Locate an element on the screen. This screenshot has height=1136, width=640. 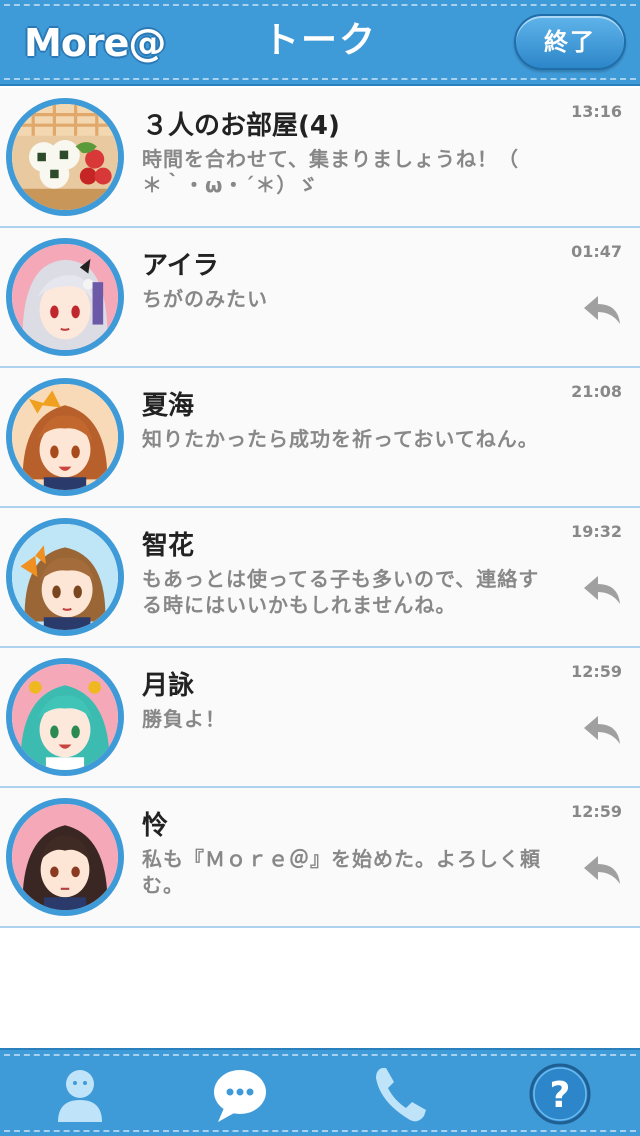
help-icon: ? is located at coordinates (560, 1094).